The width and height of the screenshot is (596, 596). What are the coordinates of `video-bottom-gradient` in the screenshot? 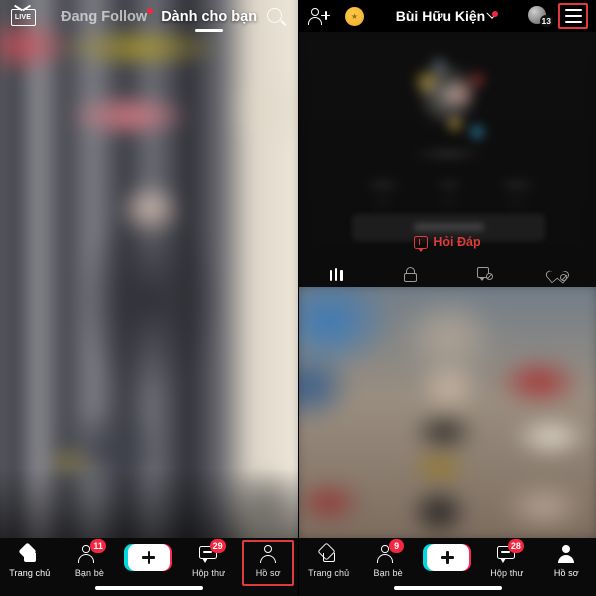 It's located at (149, 503).